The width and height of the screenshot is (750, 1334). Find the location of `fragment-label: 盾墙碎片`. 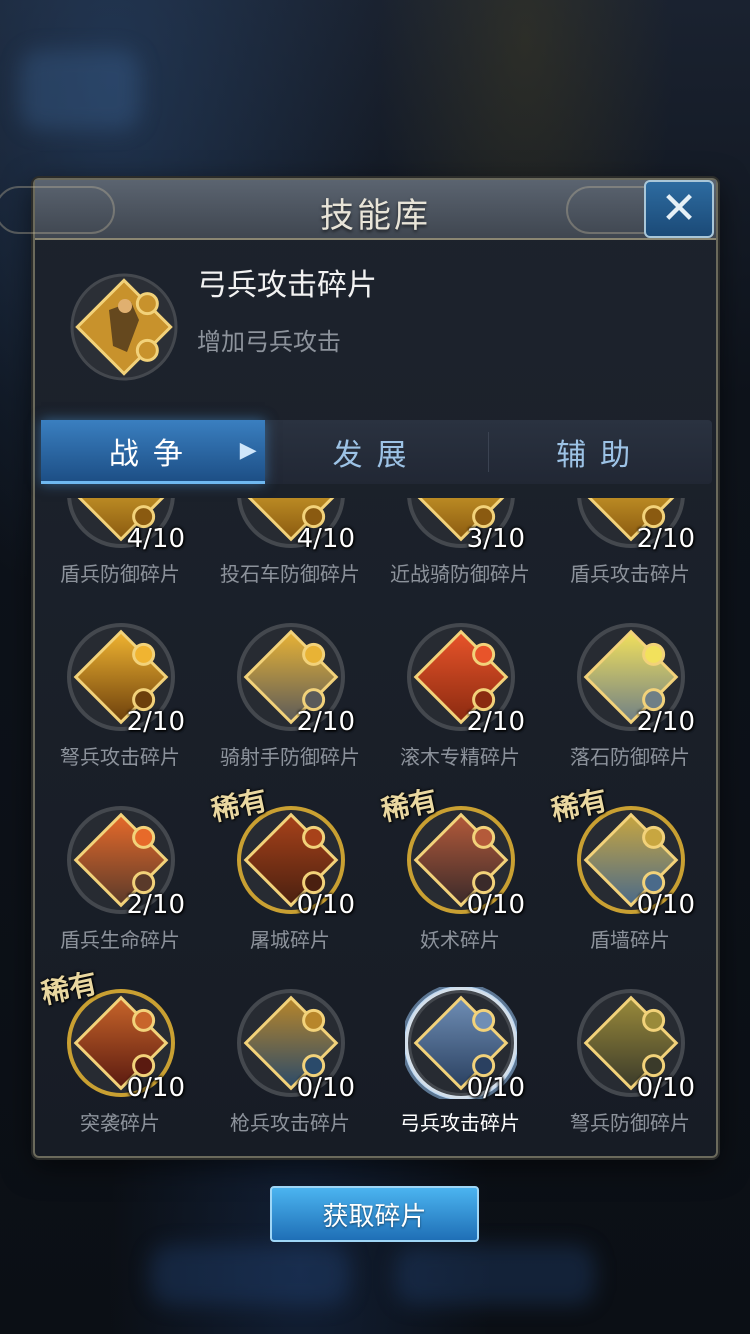

fragment-label: 盾墙碎片 is located at coordinates (630, 940).